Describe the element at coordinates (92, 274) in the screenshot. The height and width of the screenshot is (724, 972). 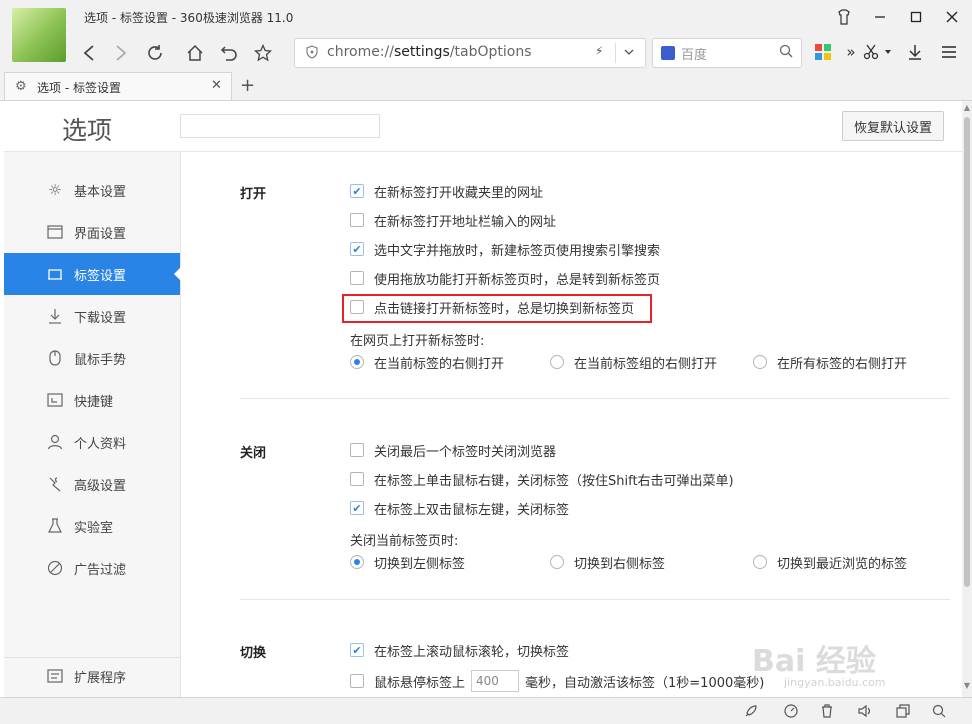
I see `sidebar-item-tabs: 标签设置` at that location.